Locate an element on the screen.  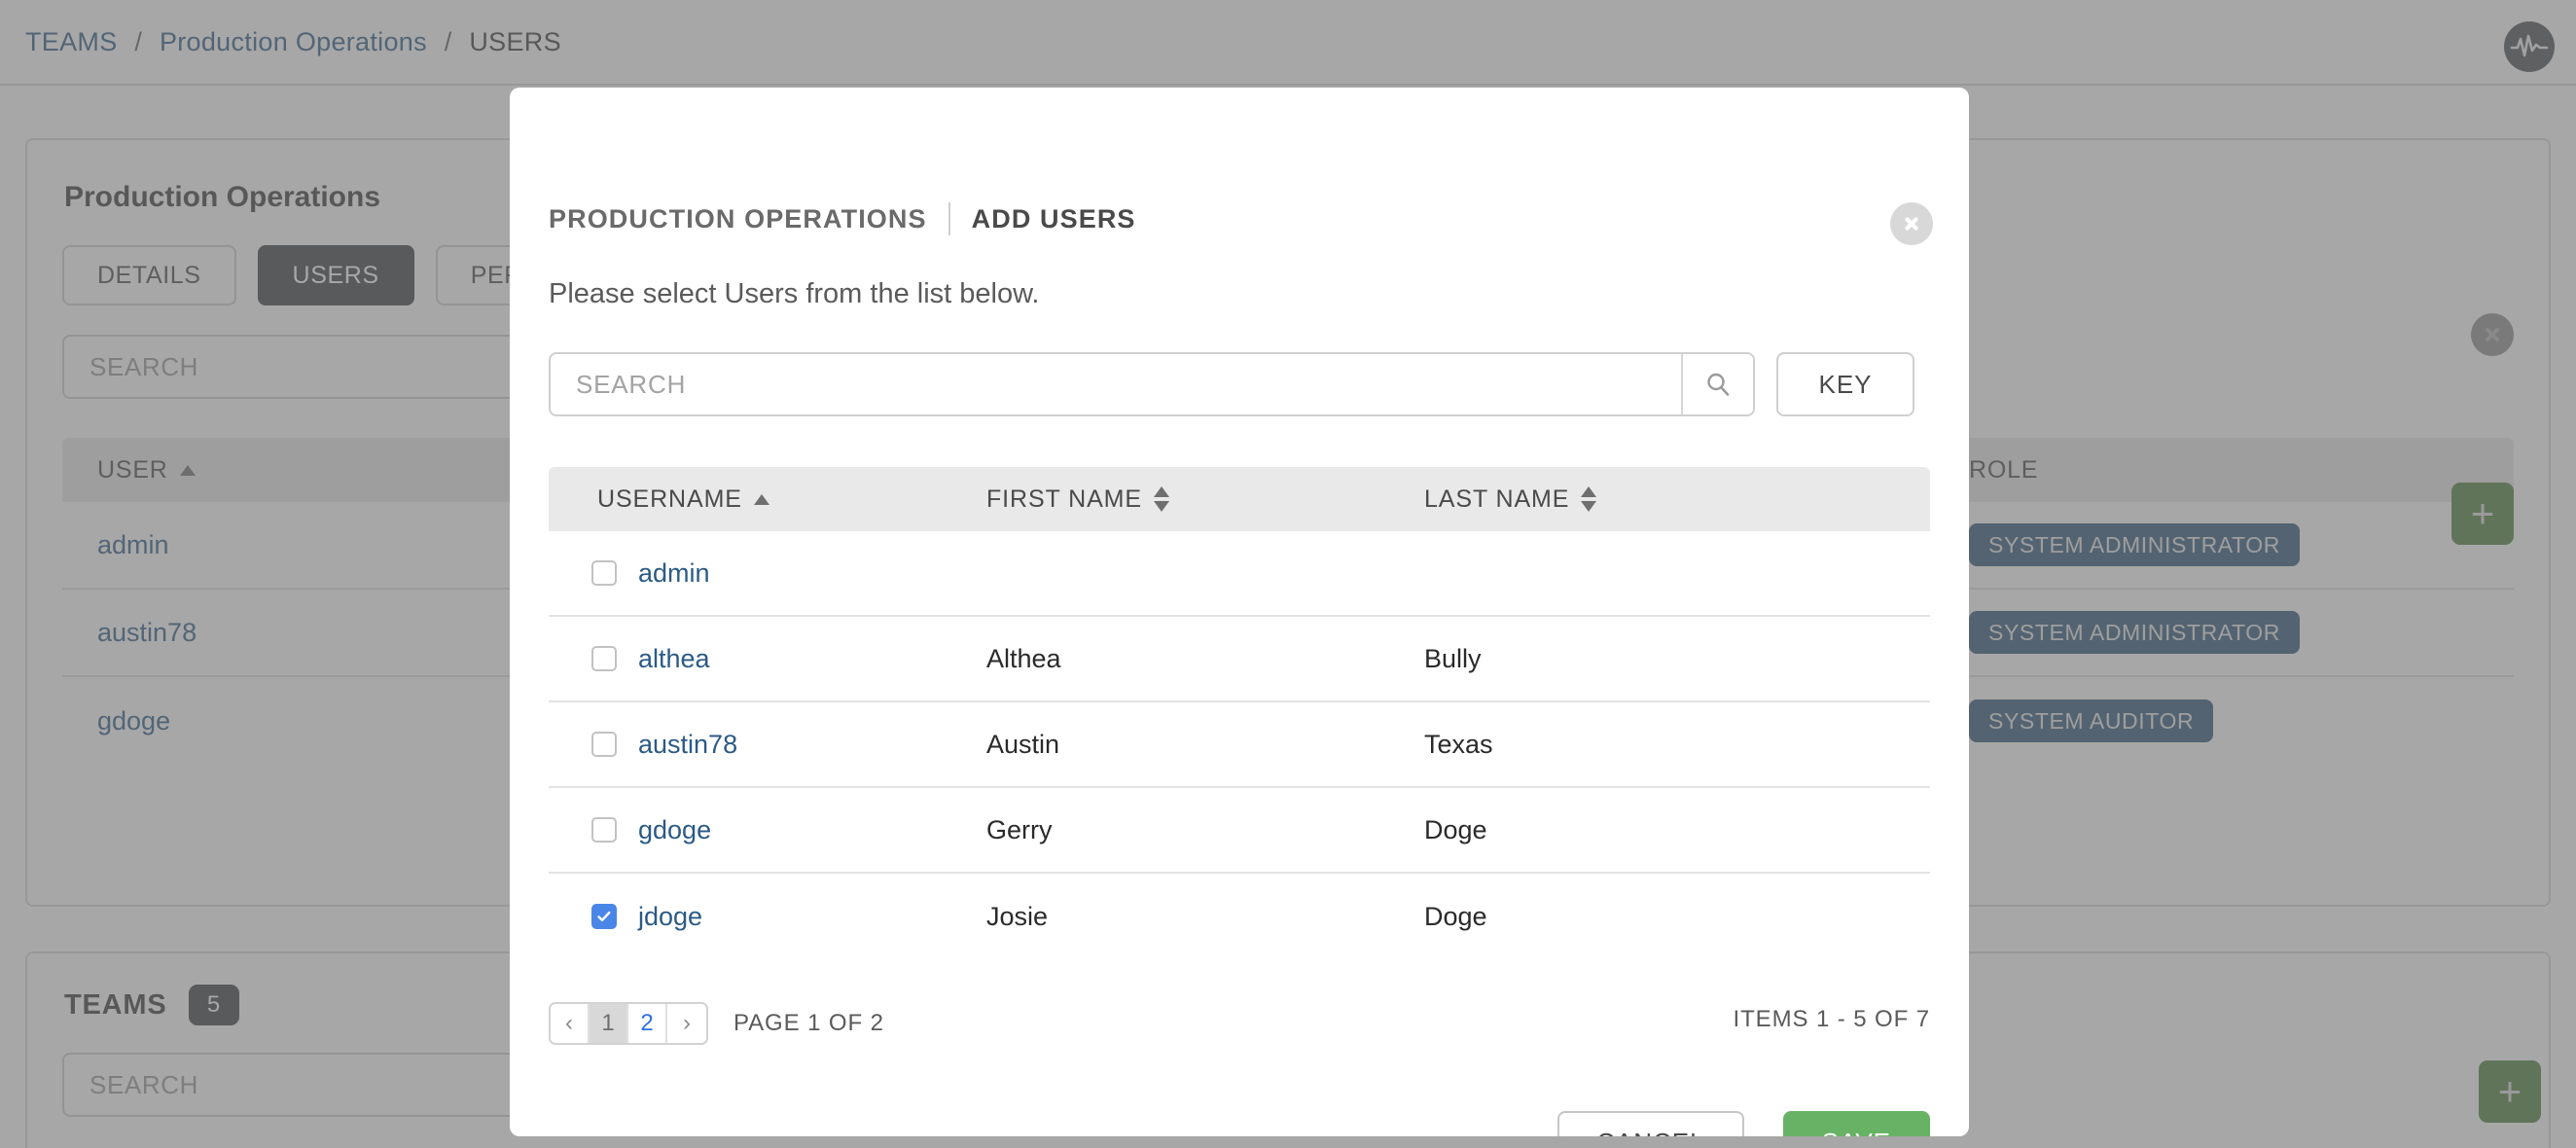
column-header-first-name-label: FIRST NAME is located at coordinates (1064, 498).